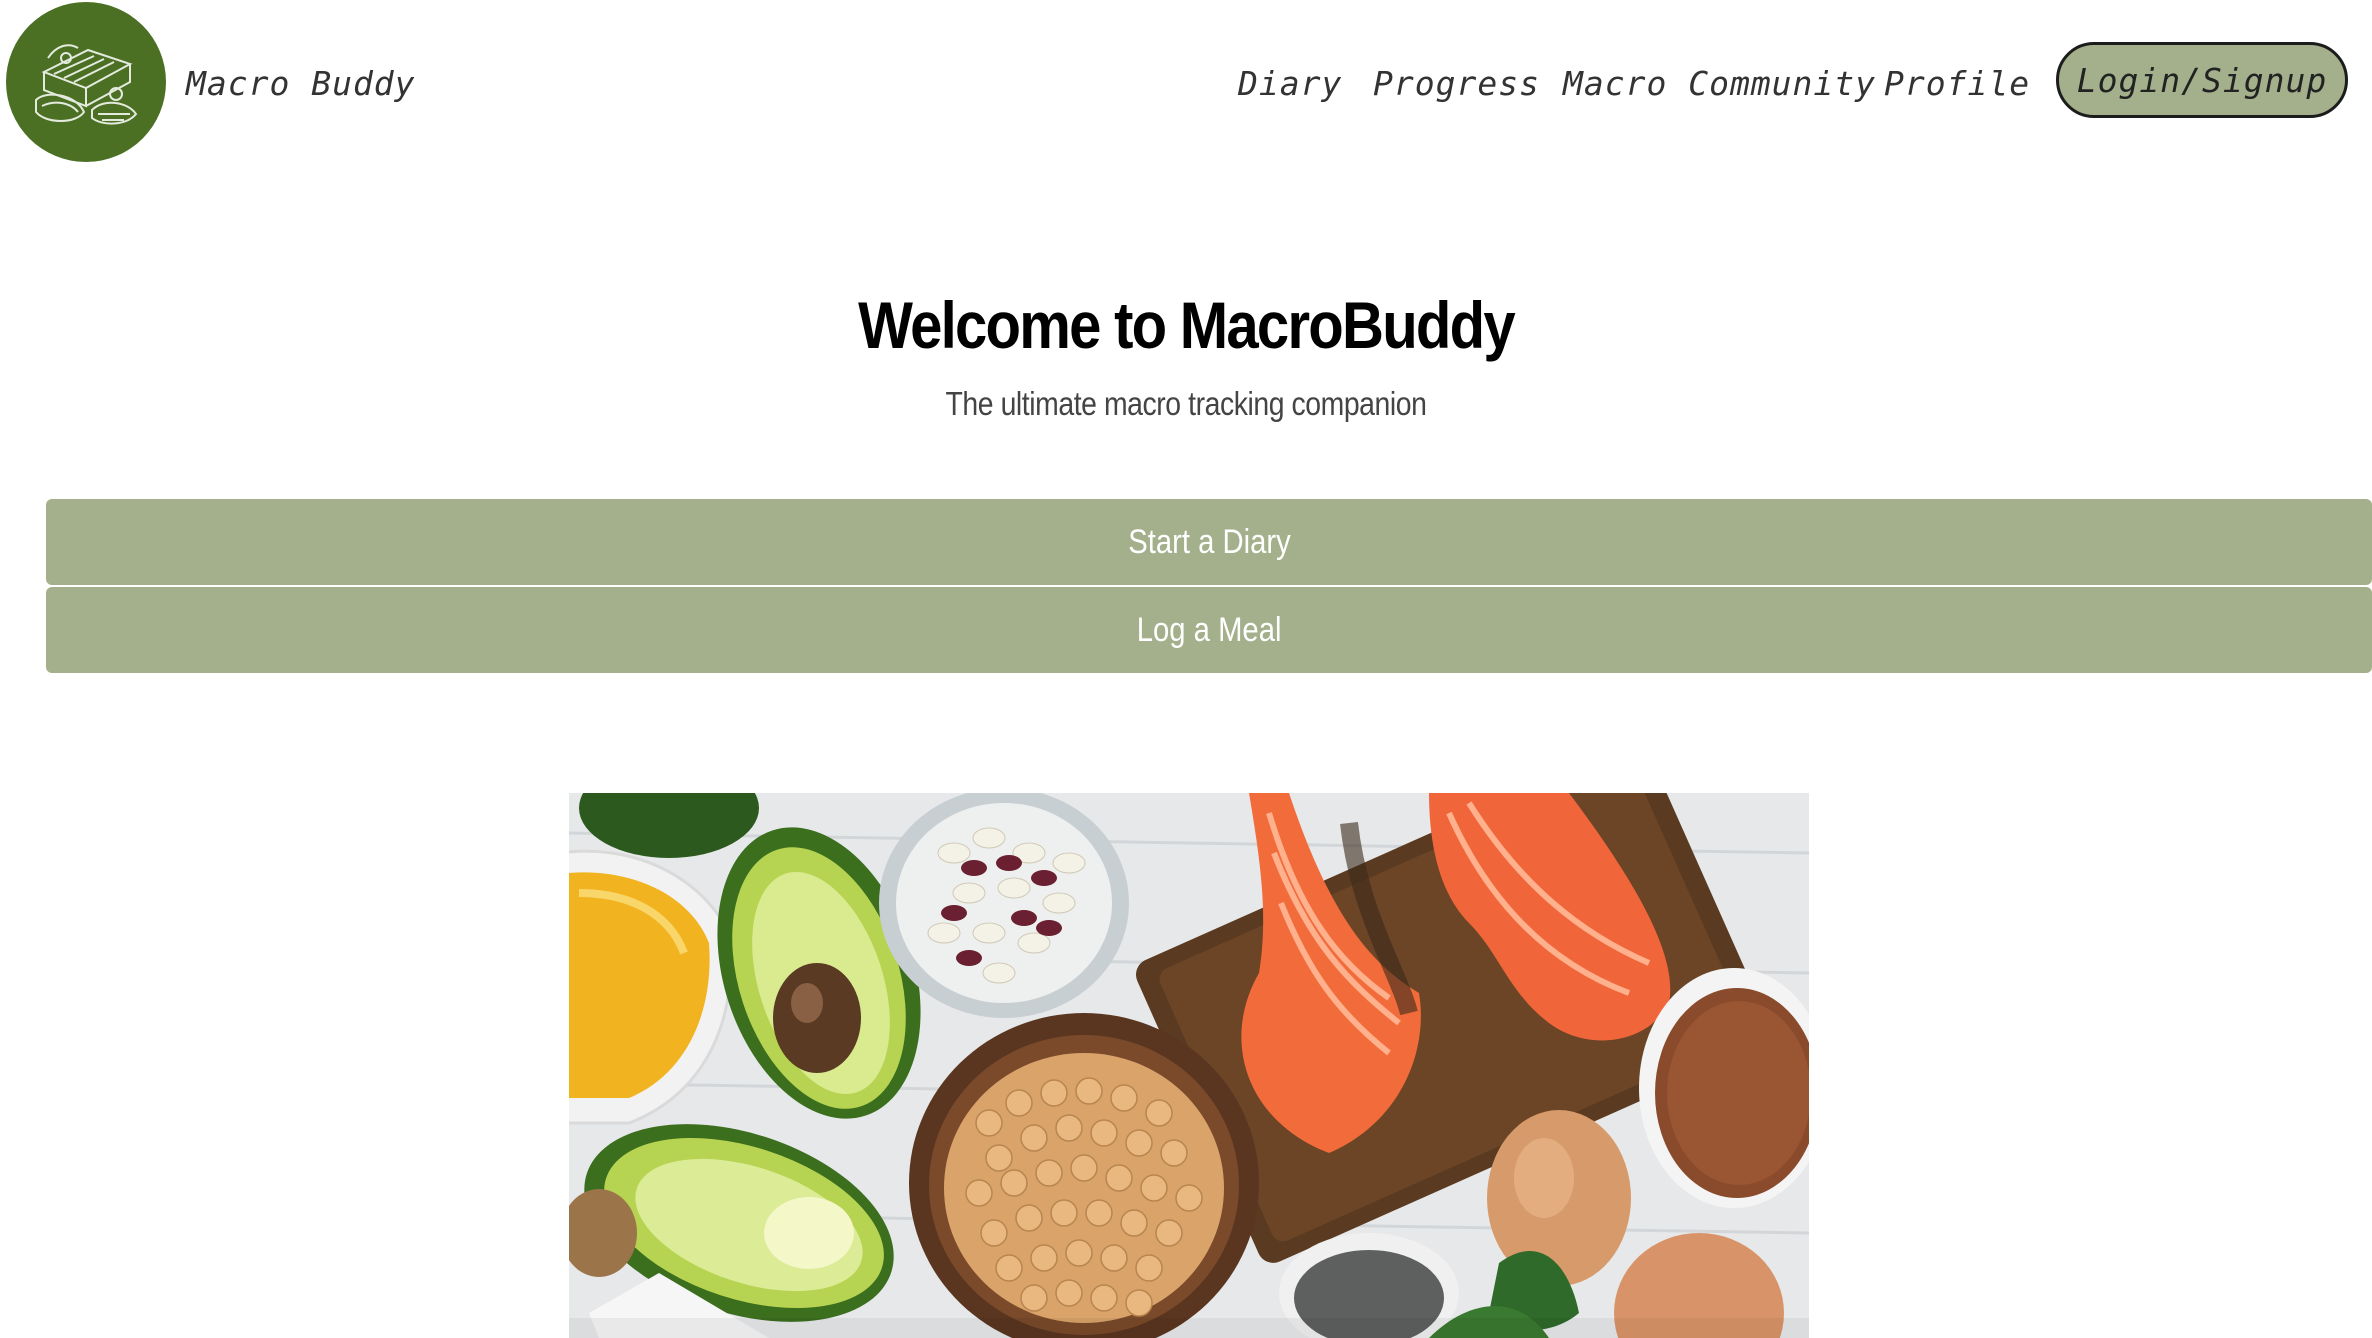  I want to click on nav-profile: Profile, so click(1957, 84).